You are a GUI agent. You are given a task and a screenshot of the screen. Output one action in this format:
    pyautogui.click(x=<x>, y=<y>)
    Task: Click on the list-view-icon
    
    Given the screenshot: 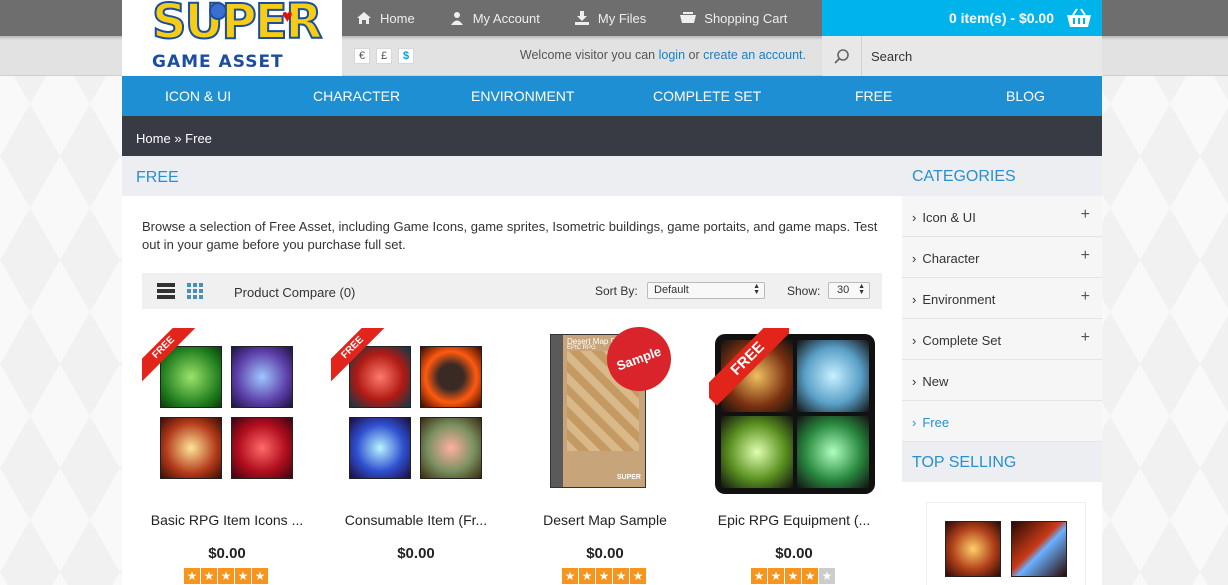 What is the action you would take?
    pyautogui.click(x=166, y=291)
    